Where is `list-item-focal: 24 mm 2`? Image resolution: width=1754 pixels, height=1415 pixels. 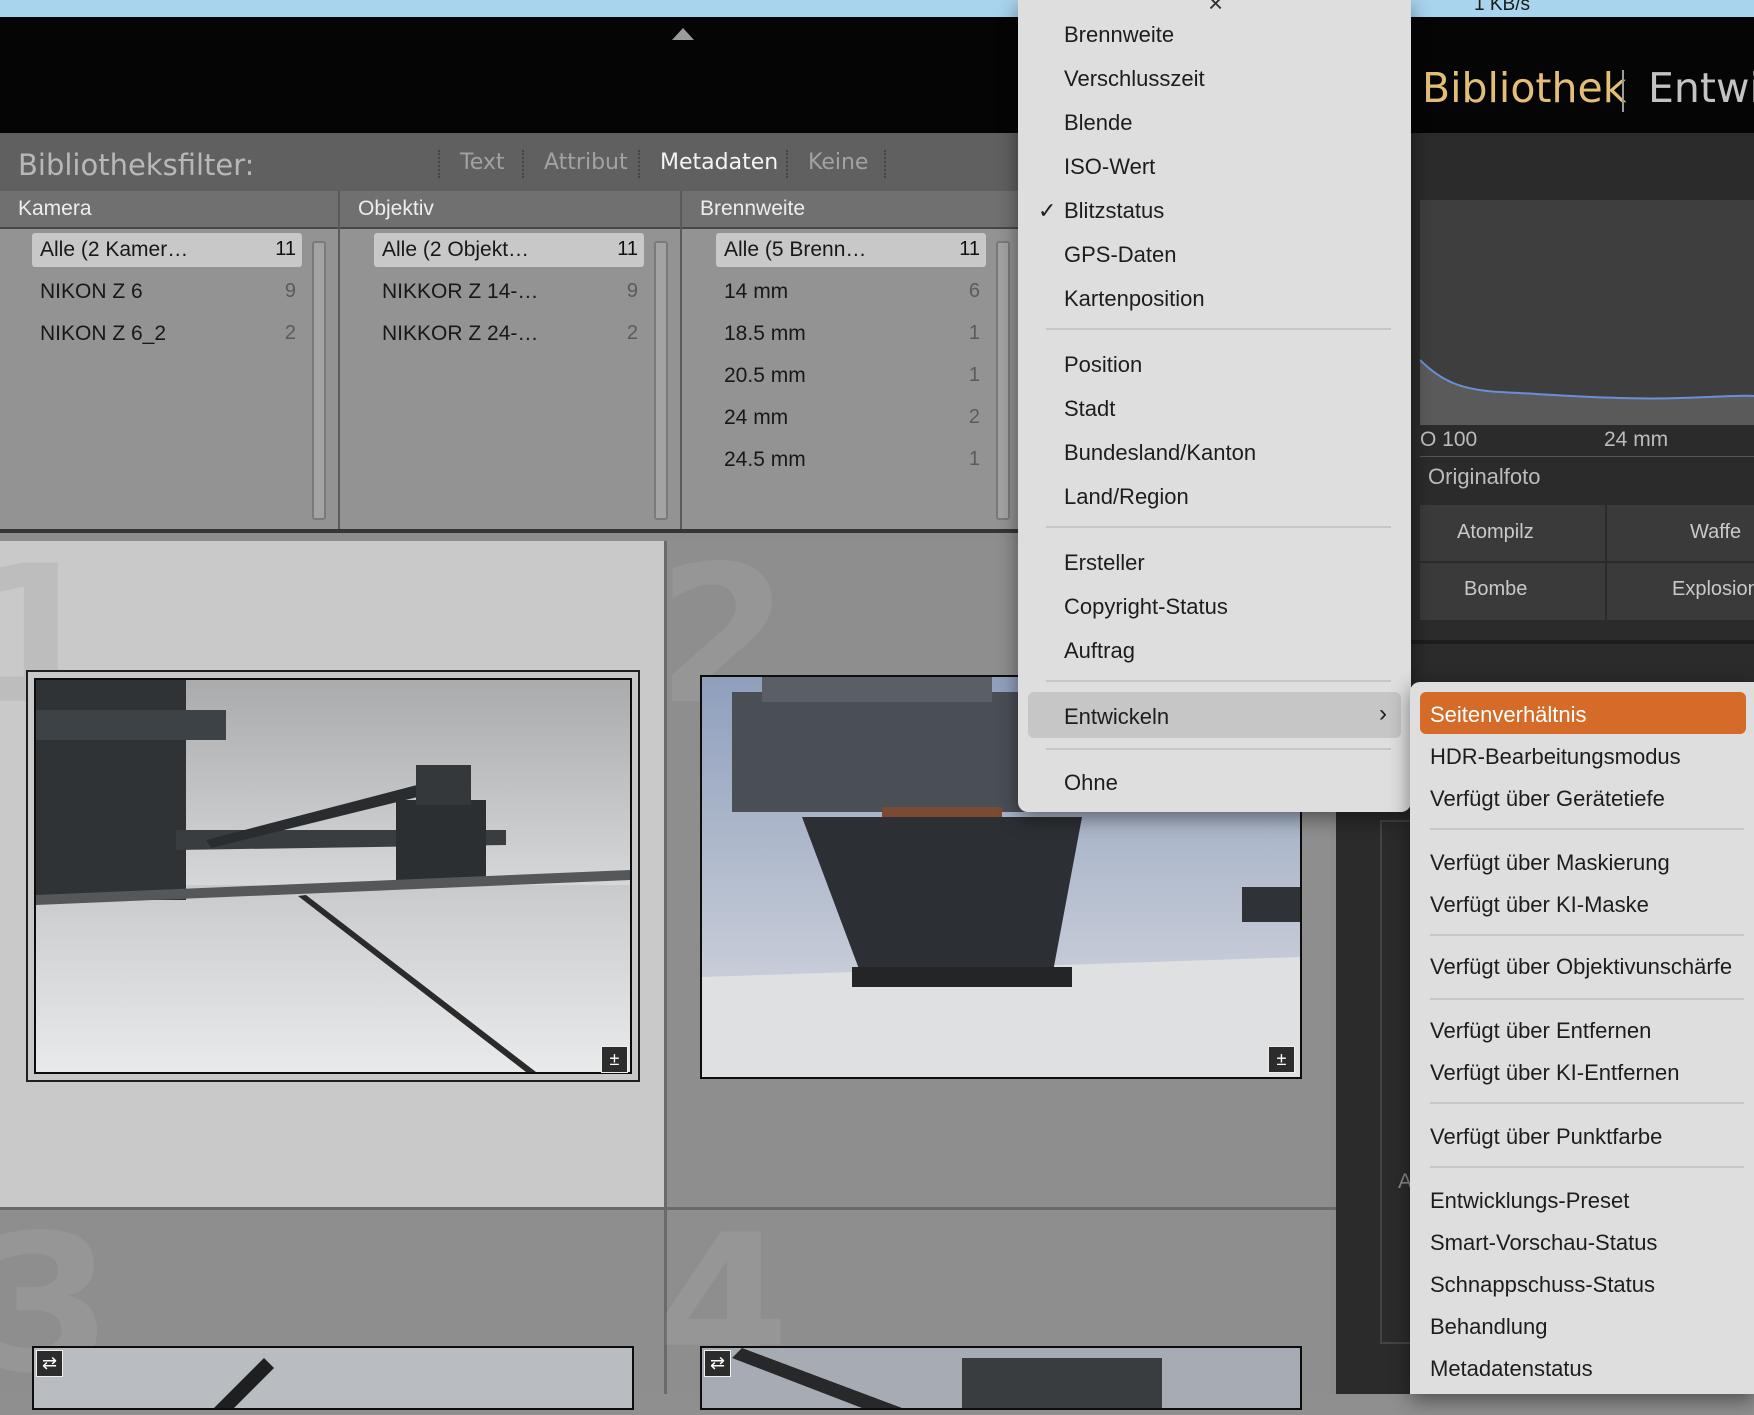
list-item-focal: 24 mm 2 is located at coordinates (851, 418).